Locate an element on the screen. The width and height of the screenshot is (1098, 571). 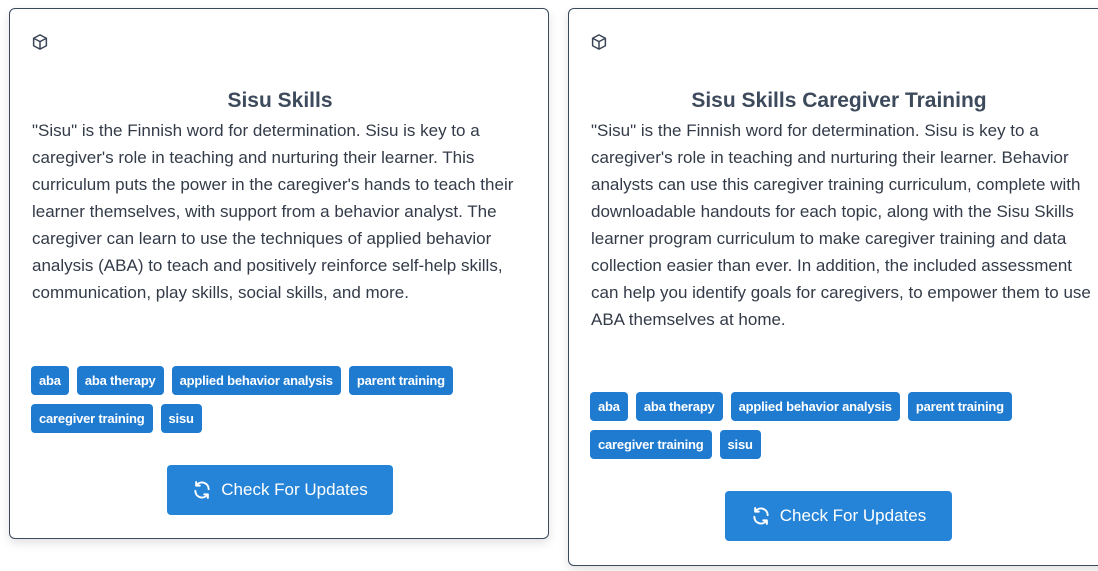
card-title: Sisu Skills Caregiver Training is located at coordinates (839, 100).